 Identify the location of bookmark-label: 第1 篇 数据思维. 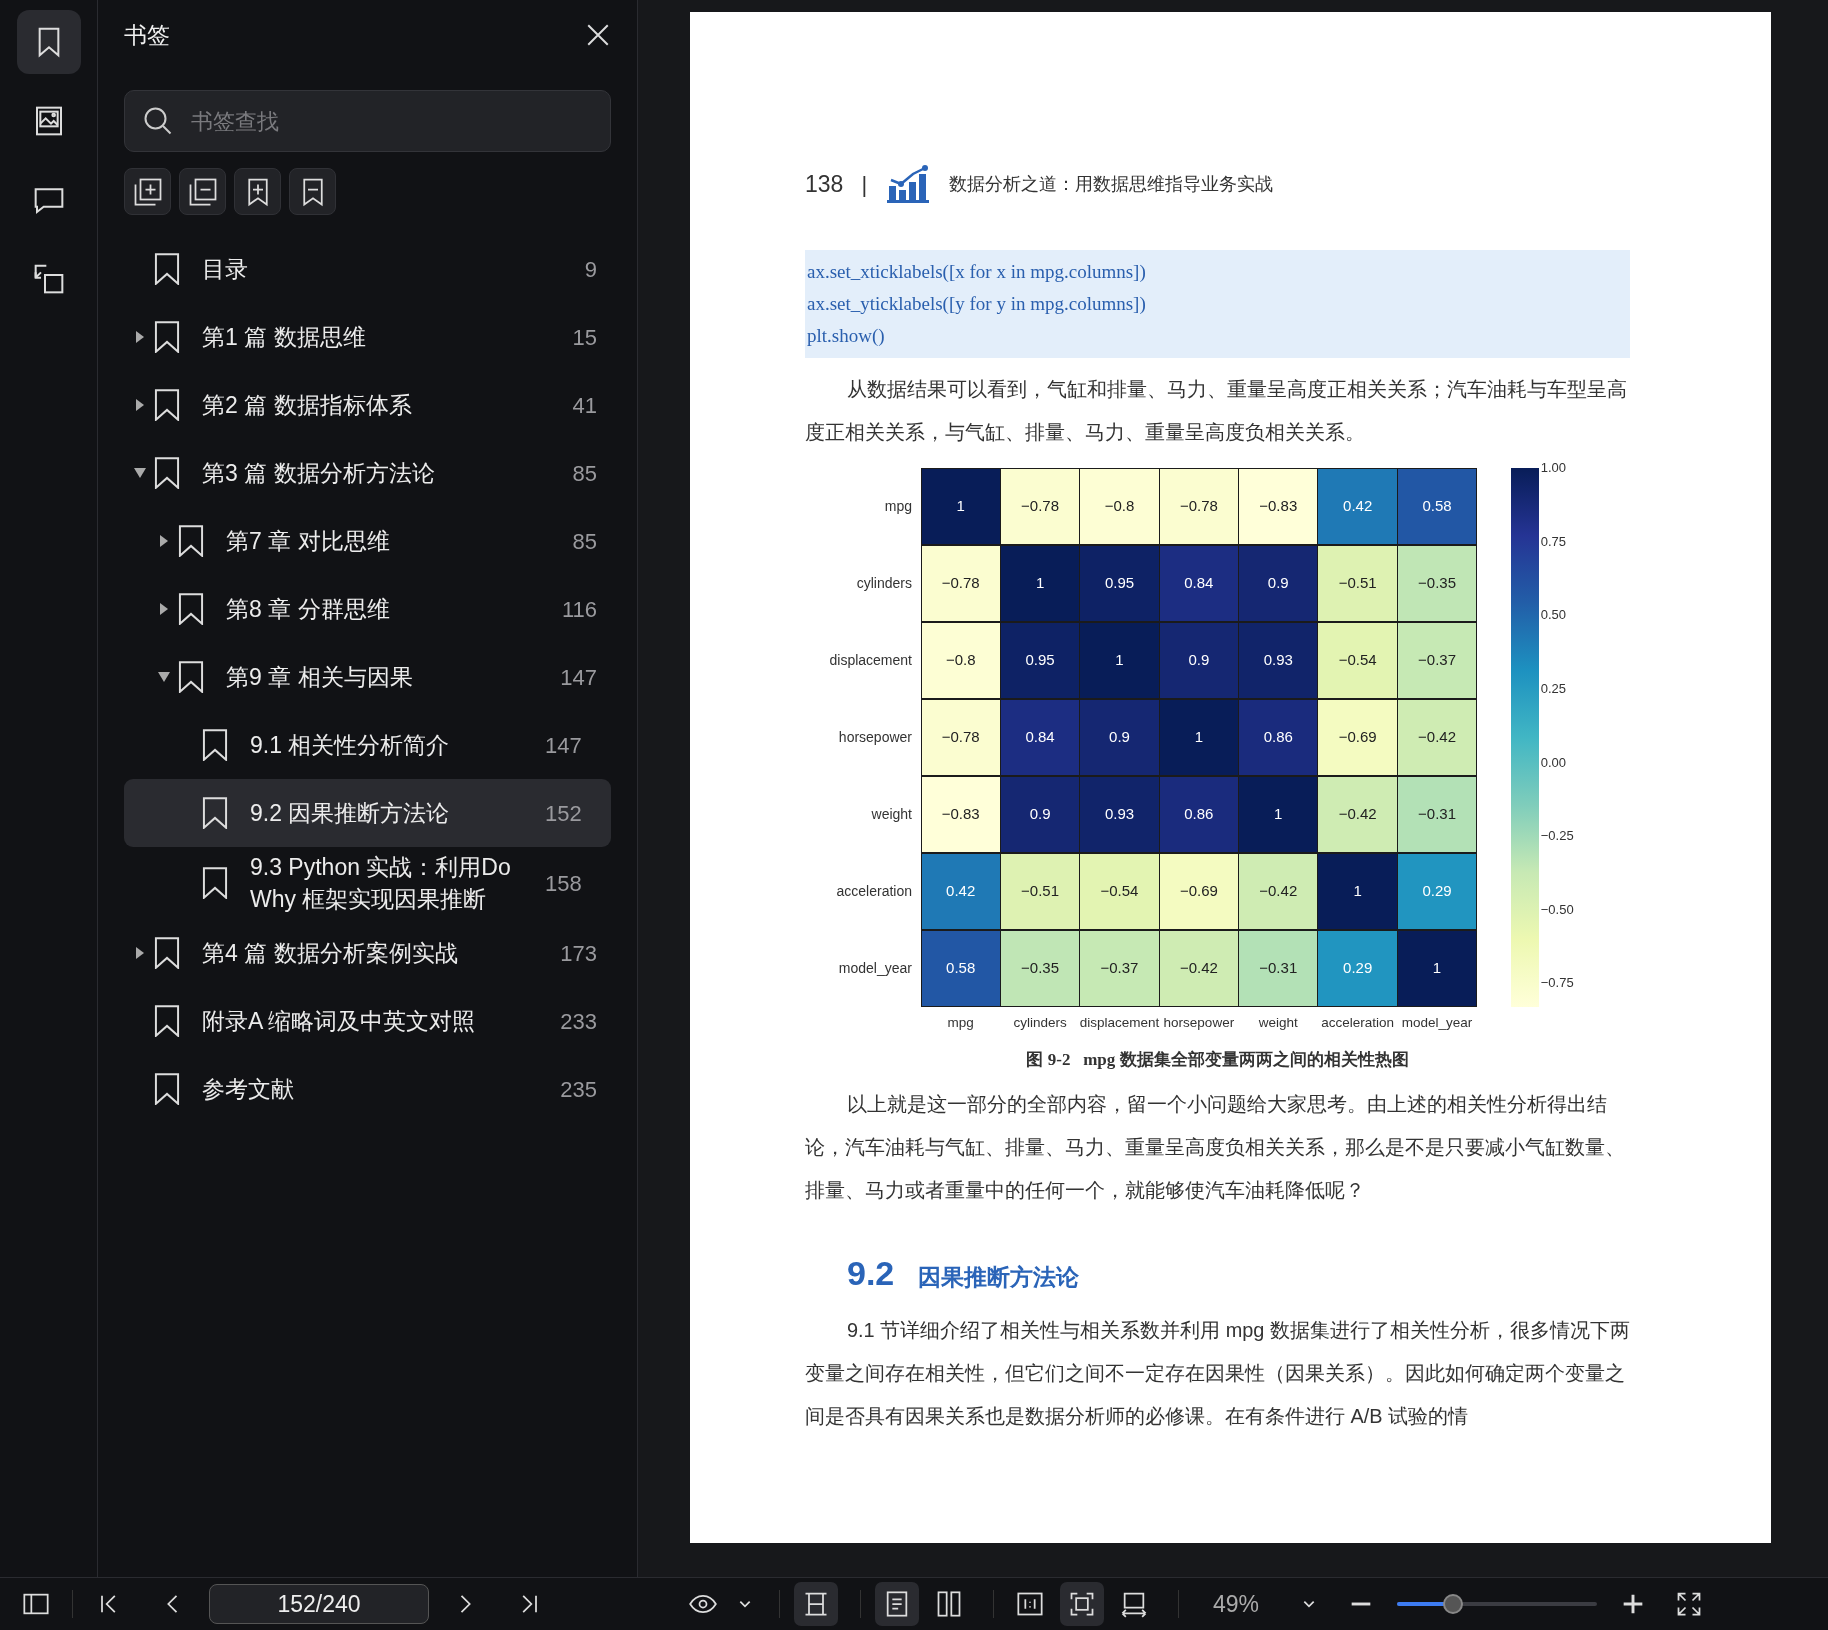
(284, 337).